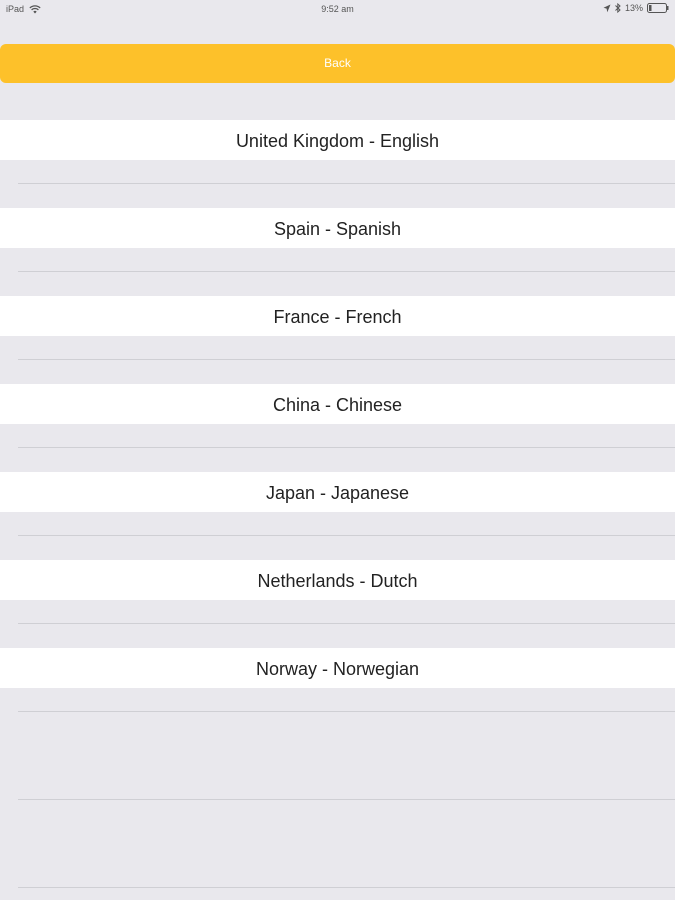  I want to click on status-right: 13%, so click(636, 8).